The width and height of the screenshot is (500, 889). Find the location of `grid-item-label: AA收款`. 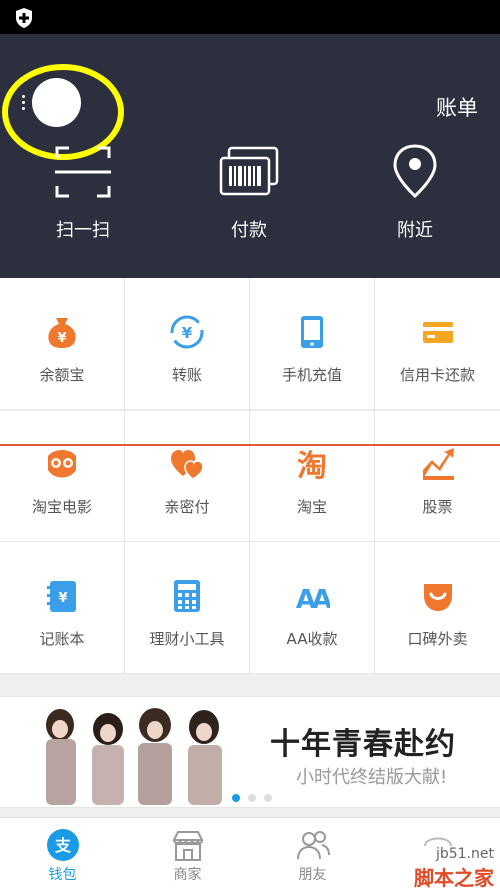

grid-item-label: AA收款 is located at coordinates (312, 639).